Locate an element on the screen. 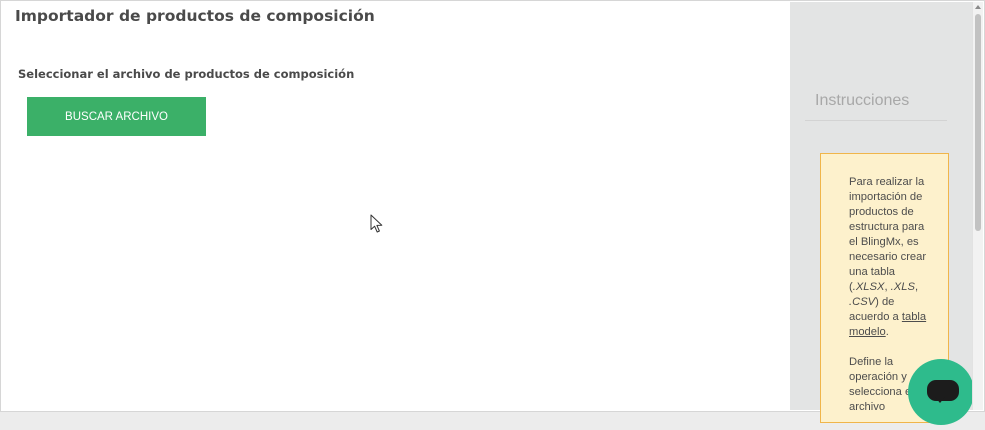  page-scrollbar is located at coordinates (977, 206).